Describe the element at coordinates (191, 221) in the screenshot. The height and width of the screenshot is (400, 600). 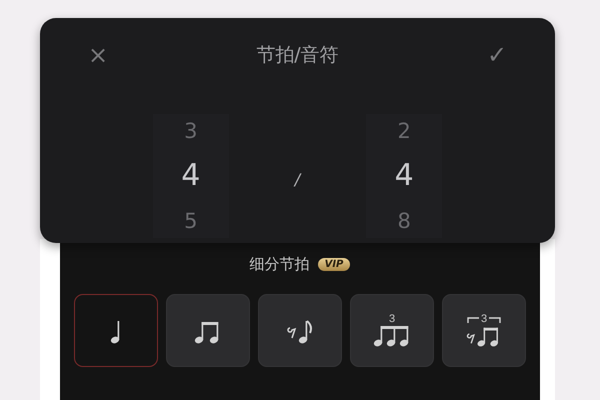
I see `wheel-number: 5` at that location.